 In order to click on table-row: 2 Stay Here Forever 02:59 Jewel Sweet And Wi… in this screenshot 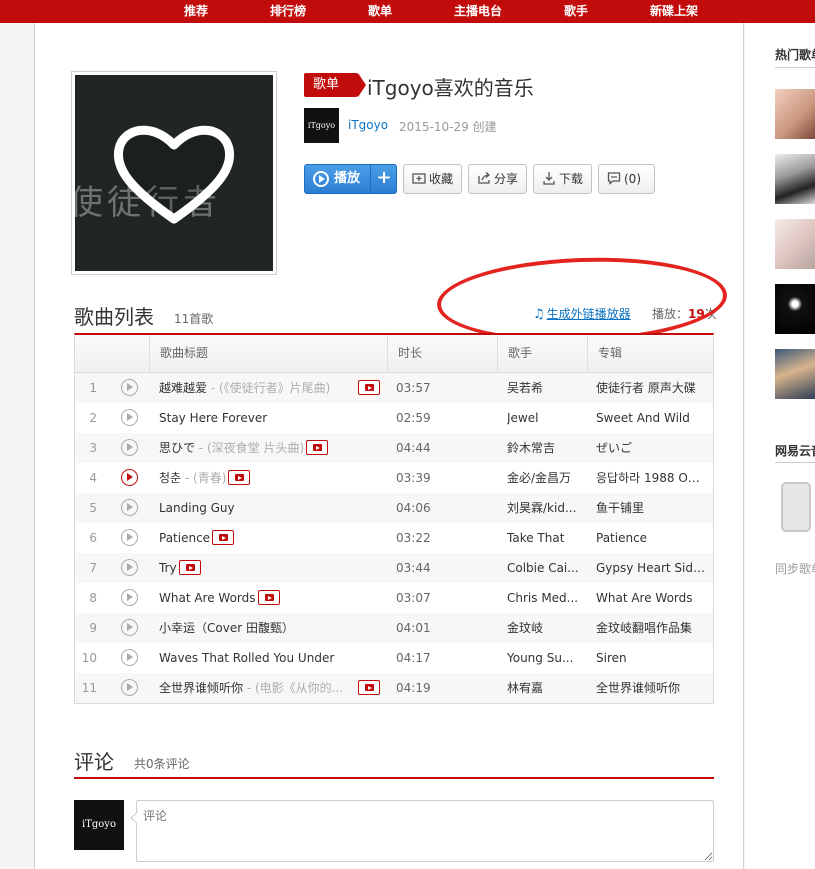, I will do `click(394, 418)`.